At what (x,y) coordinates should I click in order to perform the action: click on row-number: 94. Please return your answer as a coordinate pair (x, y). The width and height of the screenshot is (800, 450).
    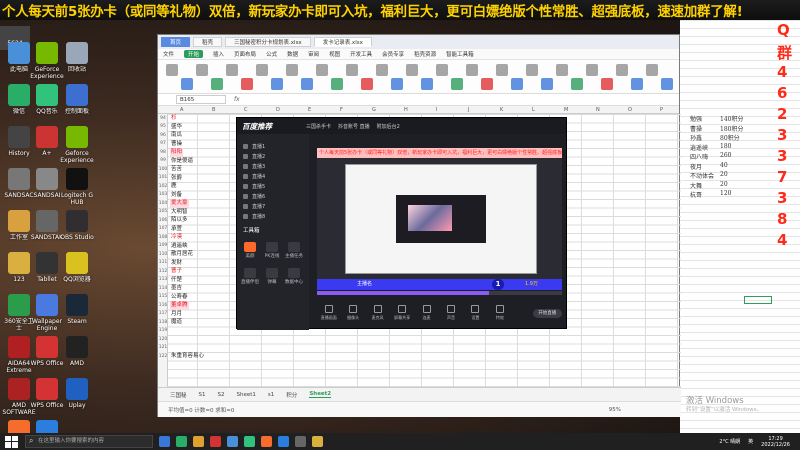
    Looking at the image, I should click on (163, 118).